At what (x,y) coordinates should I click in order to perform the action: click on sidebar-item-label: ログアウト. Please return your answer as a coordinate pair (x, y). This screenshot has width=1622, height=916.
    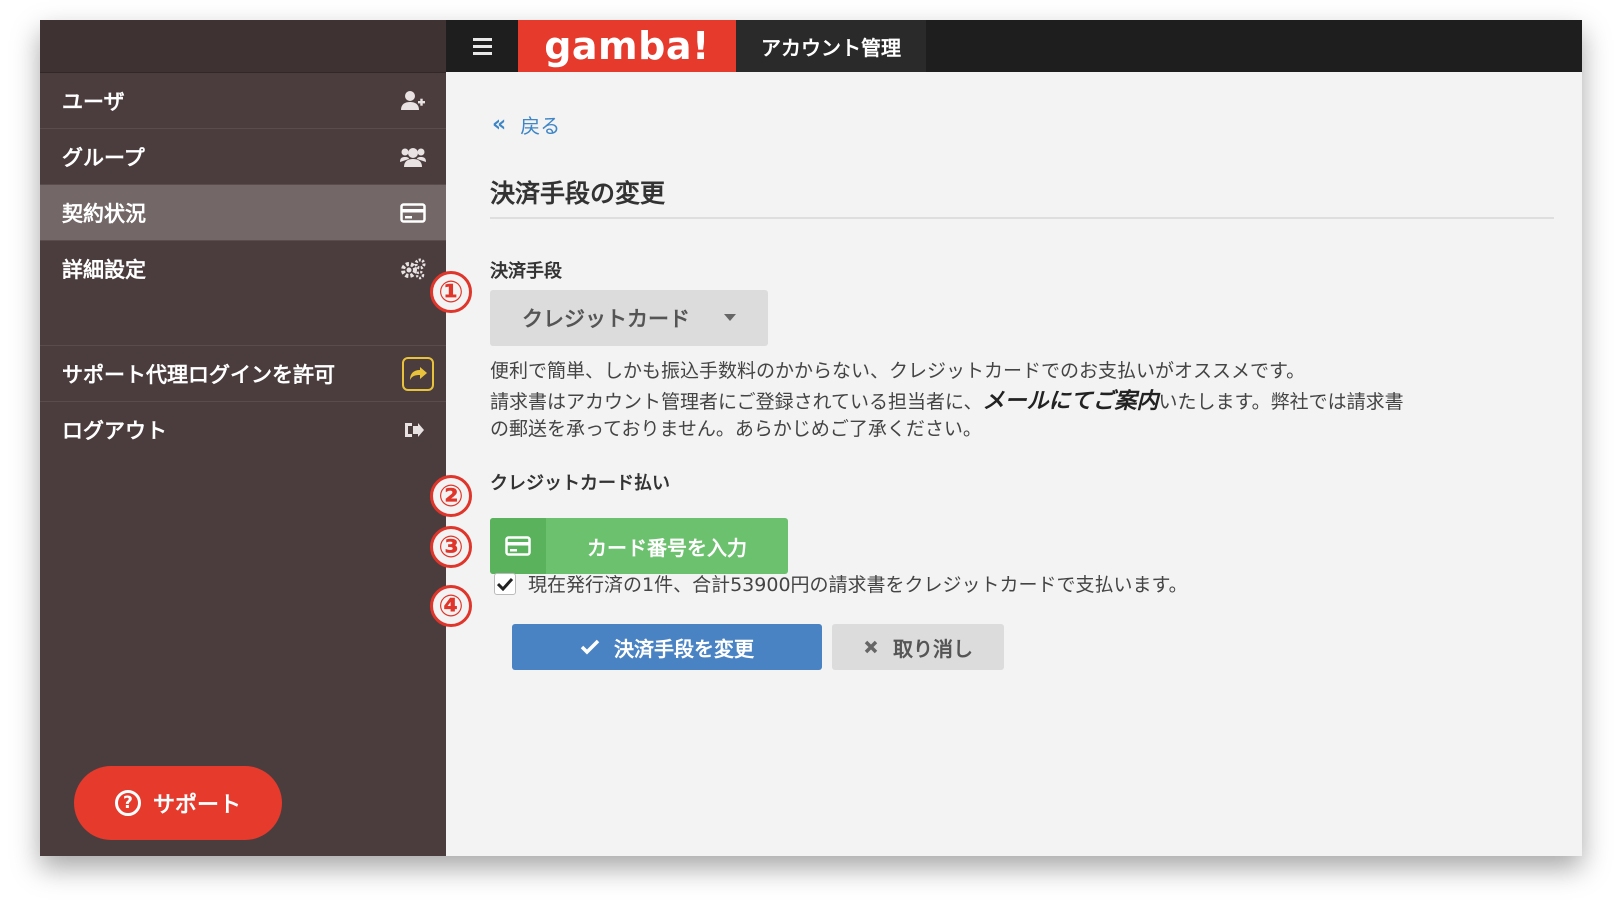
    Looking at the image, I should click on (114, 431).